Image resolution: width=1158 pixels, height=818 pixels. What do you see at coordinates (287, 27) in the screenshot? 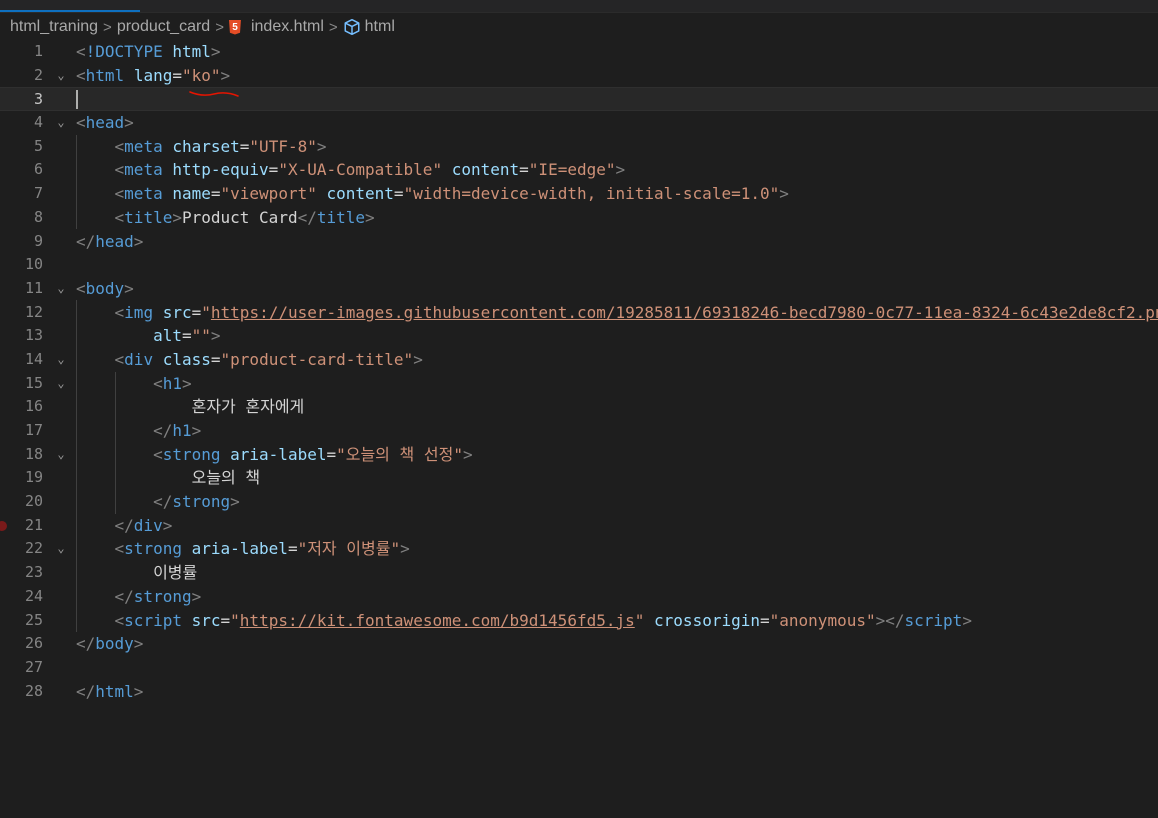
I see `breadcrumb-item-file: index.html` at bounding box center [287, 27].